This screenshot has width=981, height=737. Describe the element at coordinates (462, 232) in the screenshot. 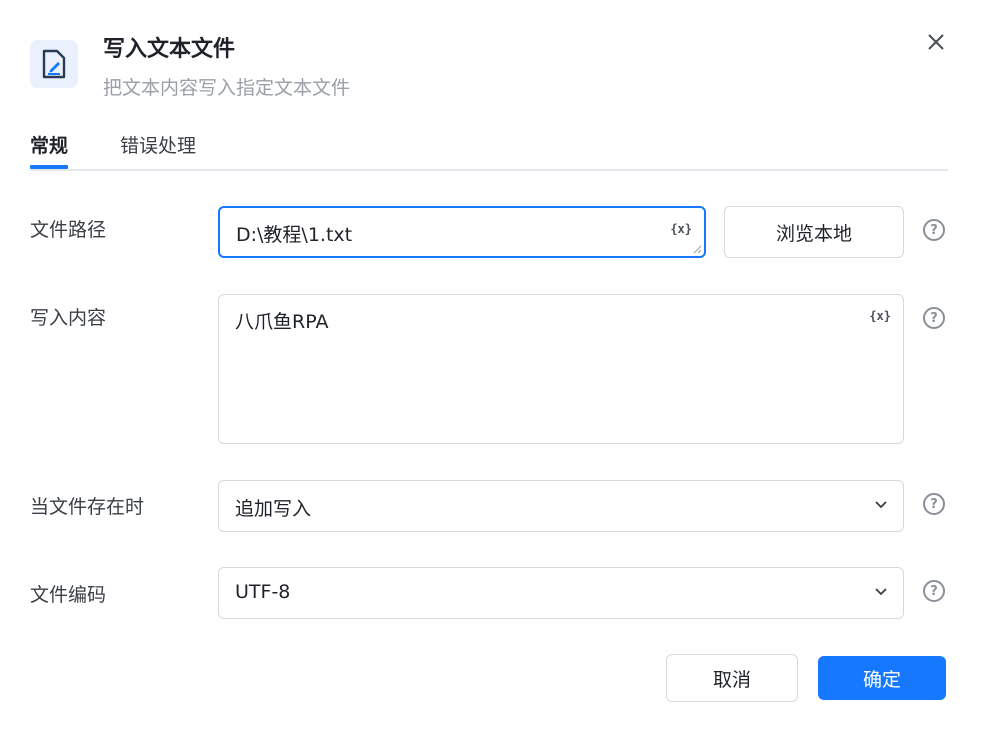

I see `file-path-input: D:\教程\1.txt {x}` at that location.